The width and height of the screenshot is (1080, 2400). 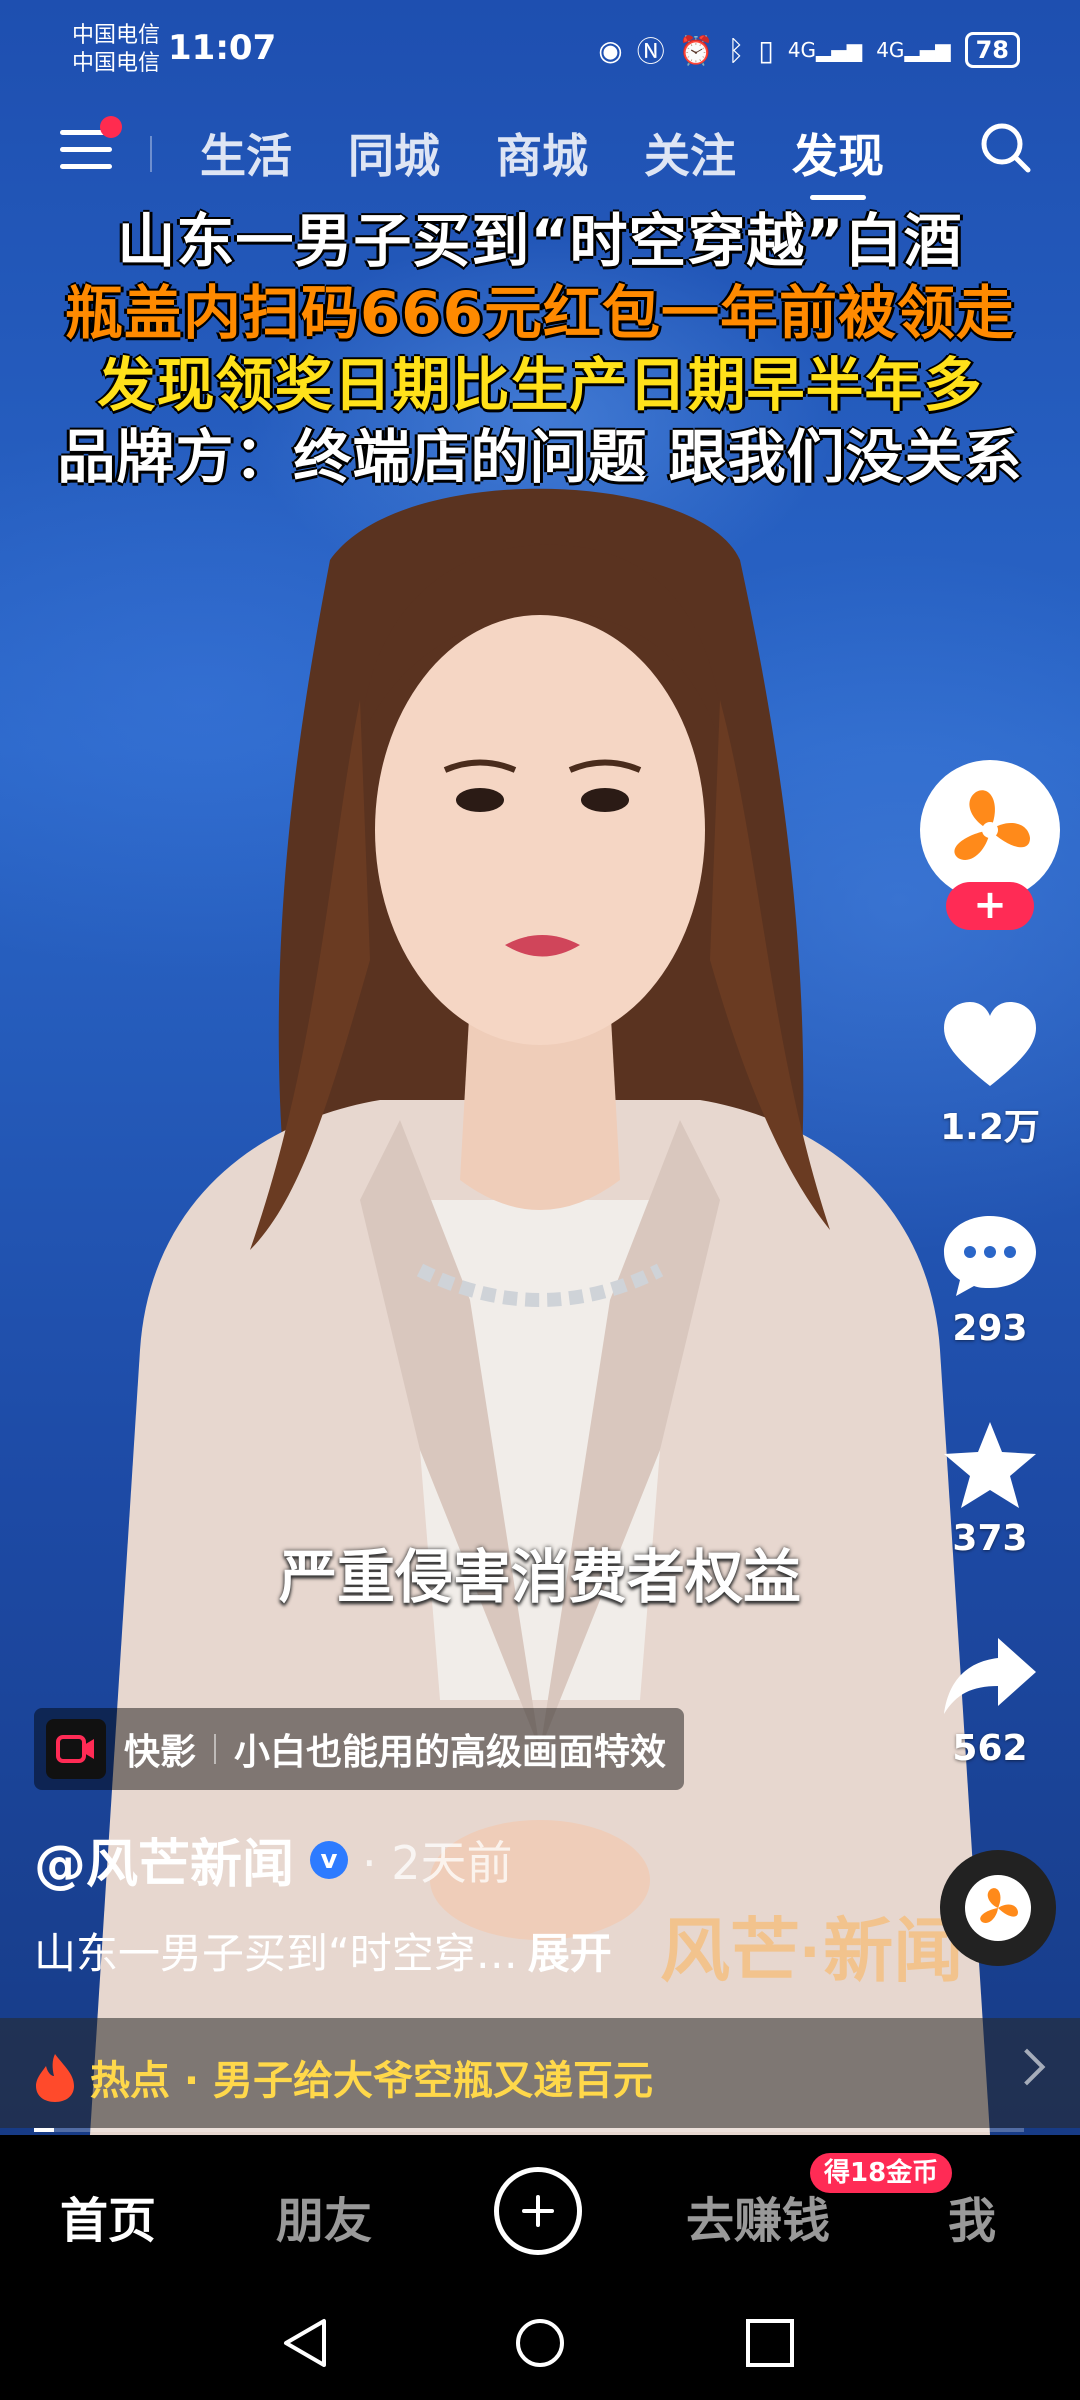 I want to click on video-subtitle: 严重侵害消费者权益, so click(x=539, y=1577).